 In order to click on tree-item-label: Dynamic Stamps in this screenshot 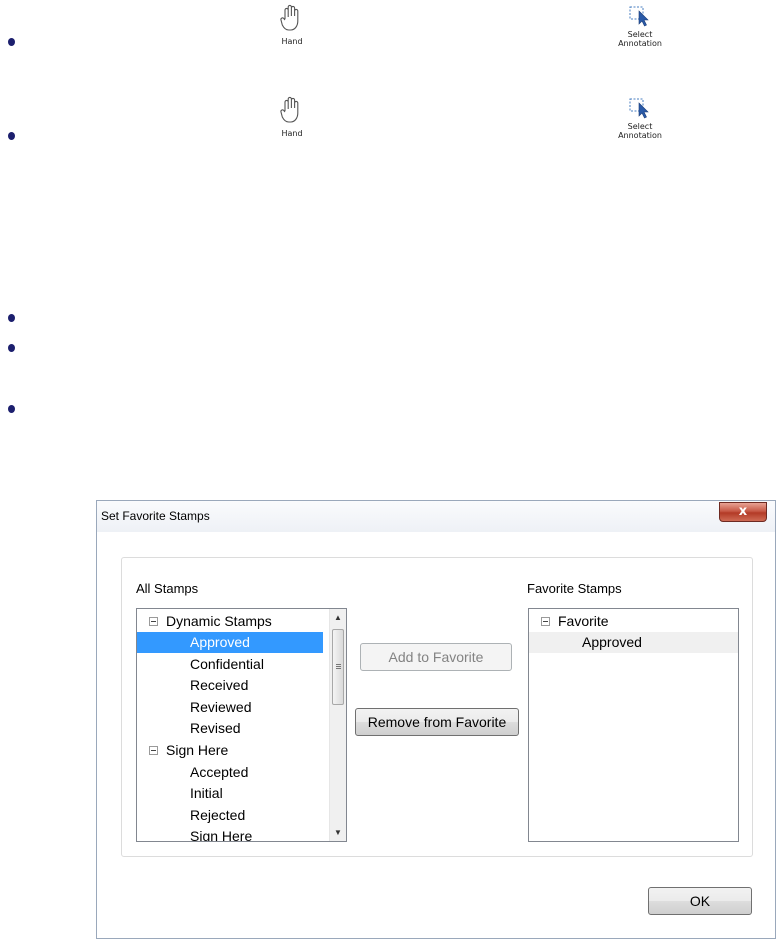, I will do `click(219, 621)`.